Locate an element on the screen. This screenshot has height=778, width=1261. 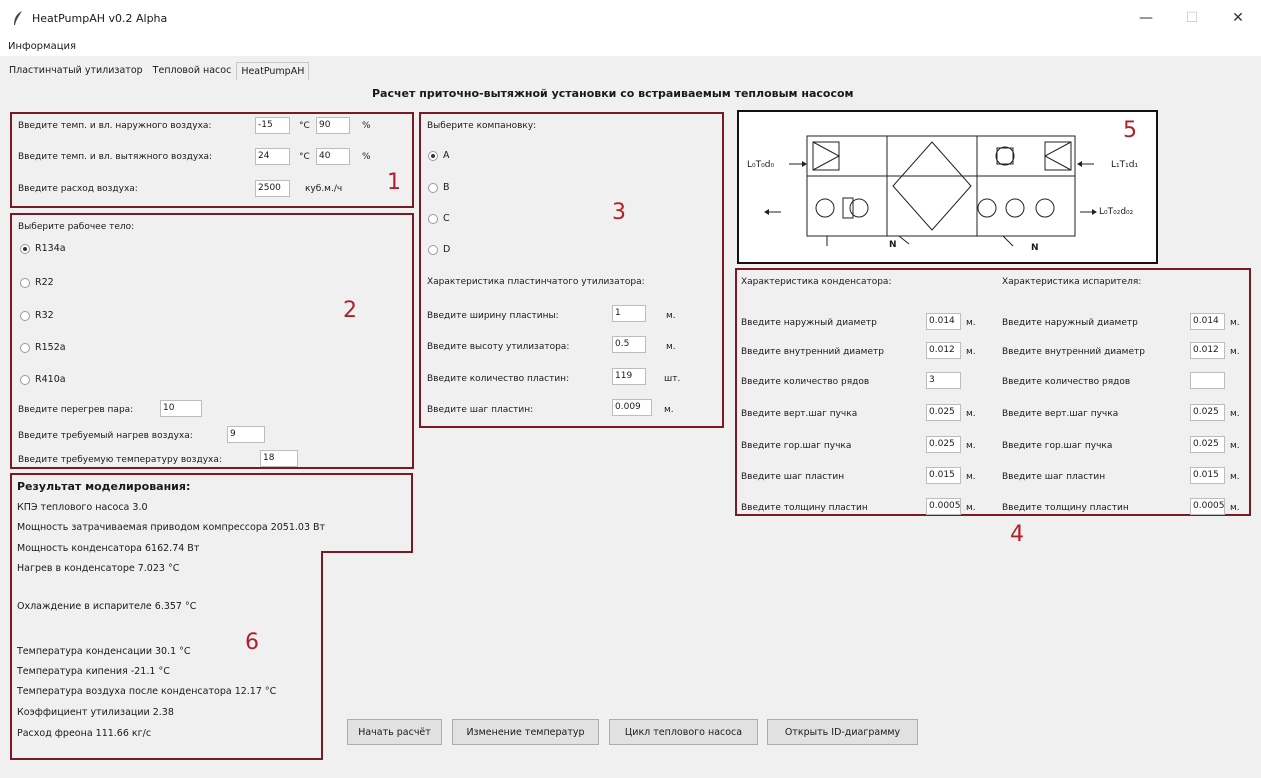
start-calculation-button: Начать расчёт is located at coordinates (394, 732).